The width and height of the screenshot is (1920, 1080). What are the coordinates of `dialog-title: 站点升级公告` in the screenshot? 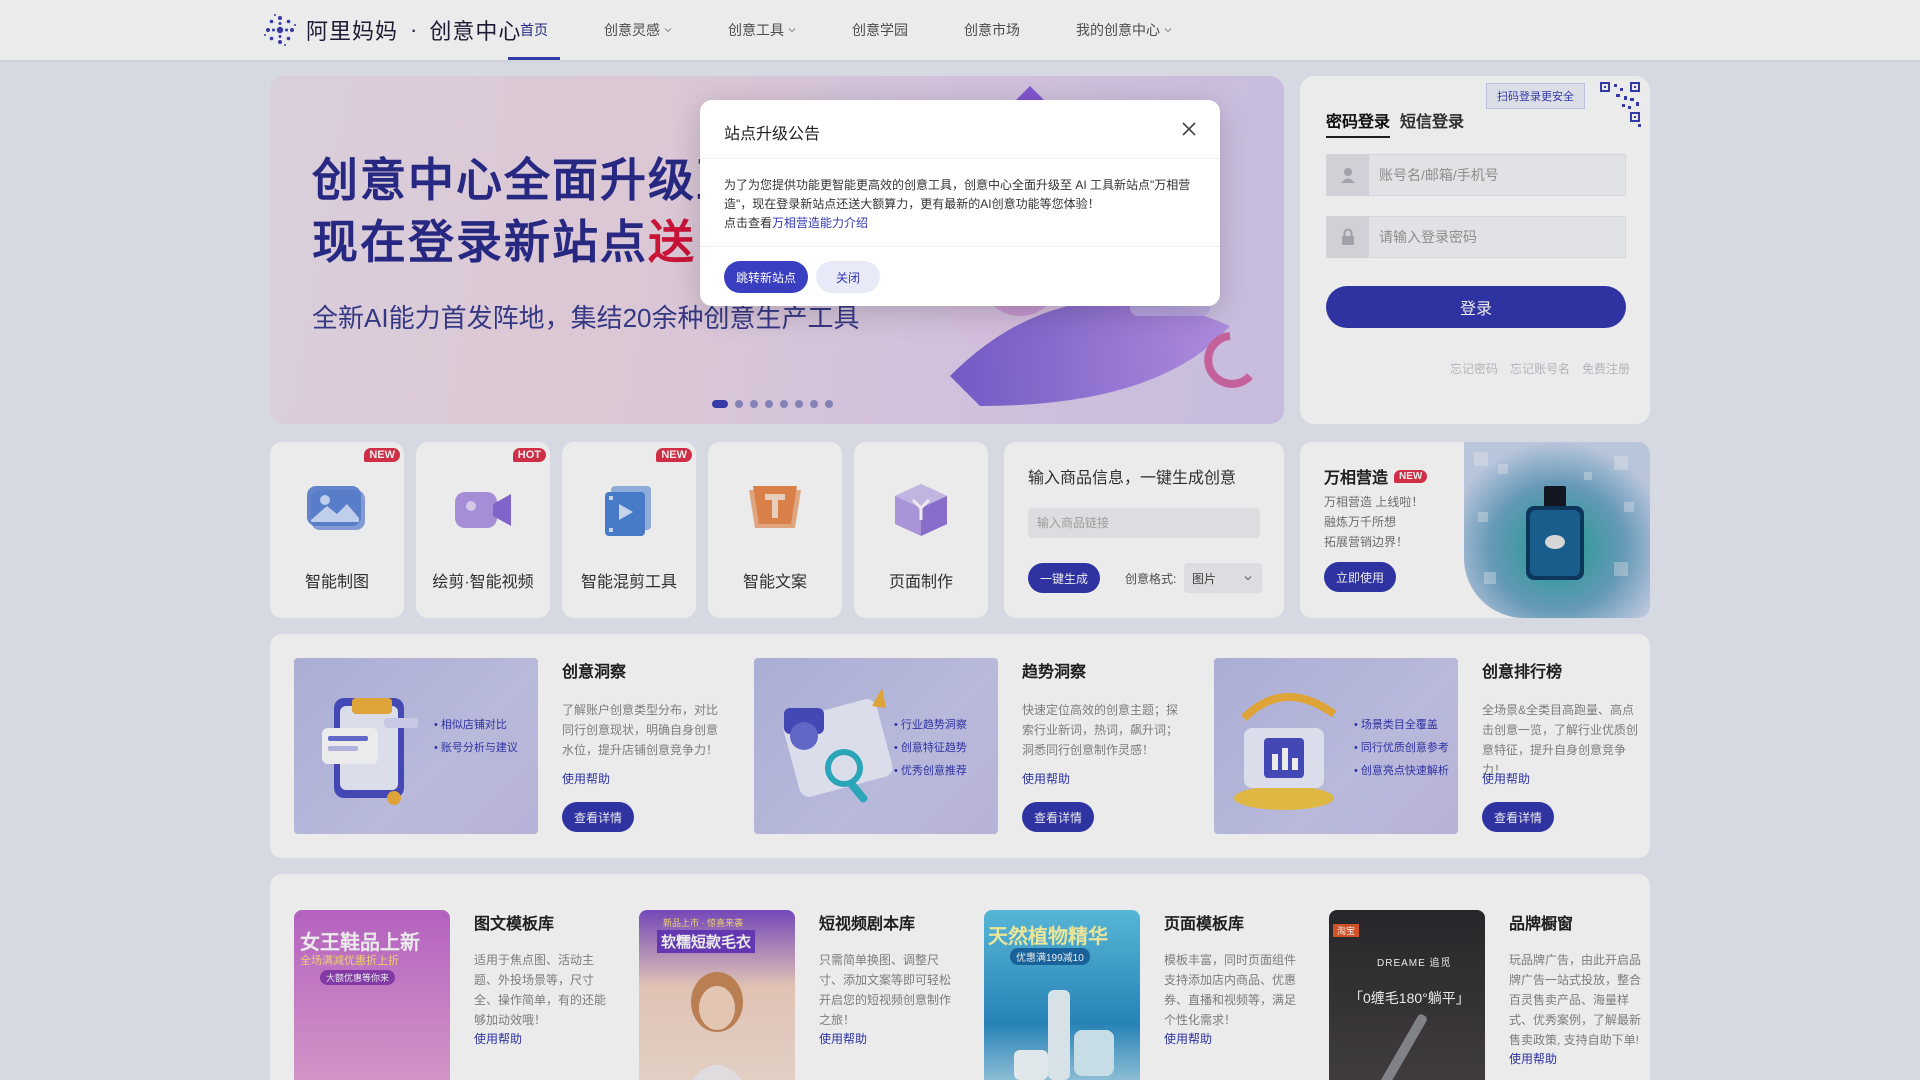 It's located at (772, 134).